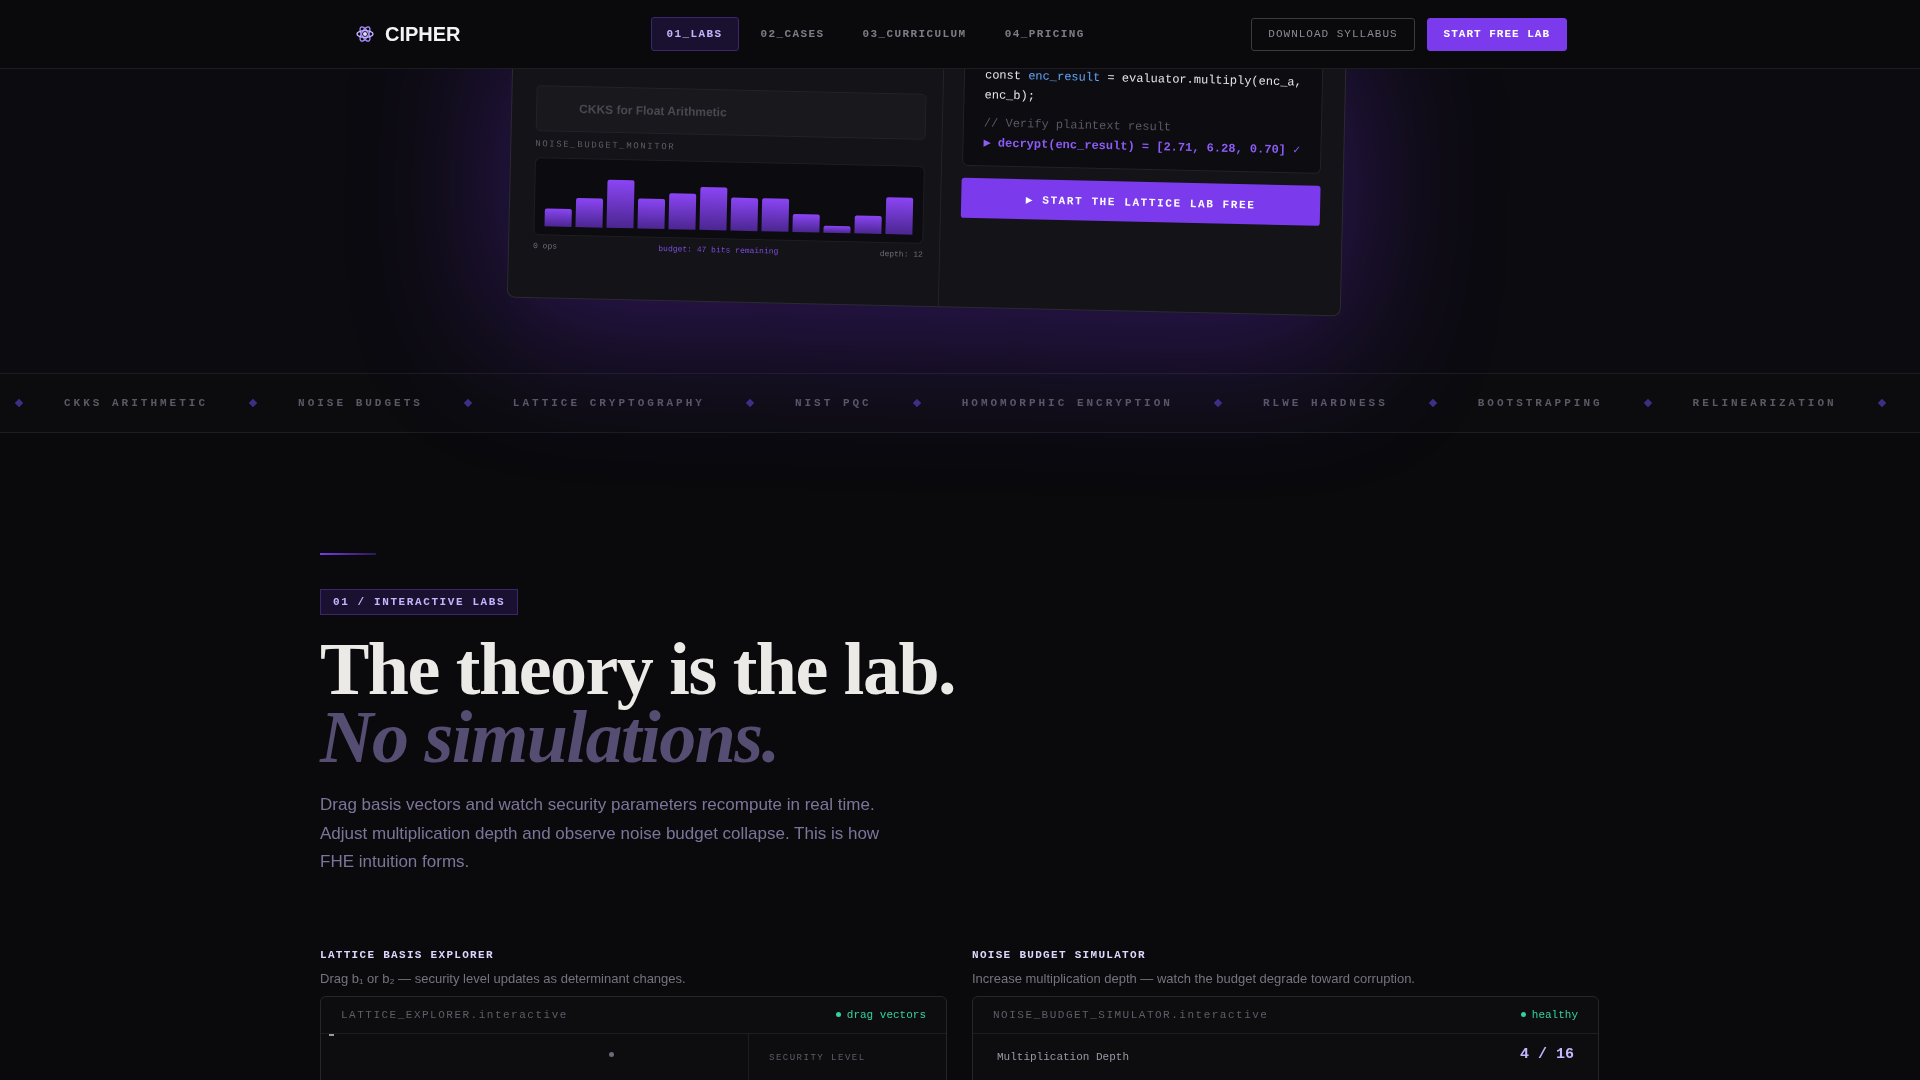  I want to click on topic-label: CKKS ARITHMETIC, so click(136, 403).